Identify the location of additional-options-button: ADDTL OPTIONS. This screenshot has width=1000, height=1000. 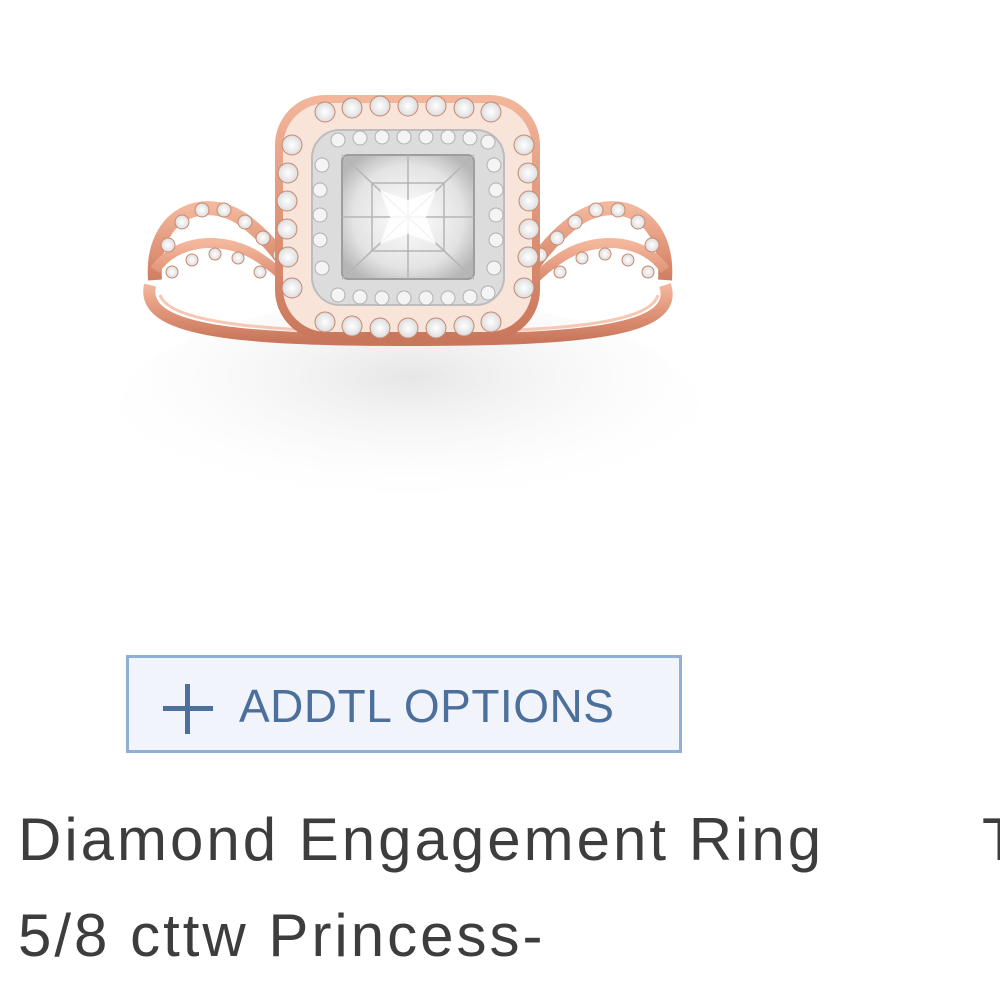
(404, 704).